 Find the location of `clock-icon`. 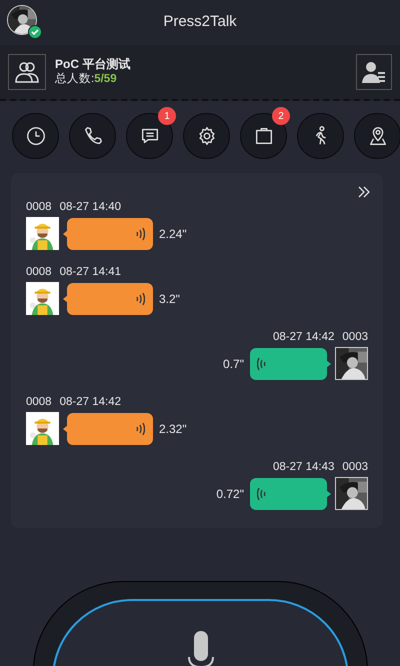

clock-icon is located at coordinates (35, 136).